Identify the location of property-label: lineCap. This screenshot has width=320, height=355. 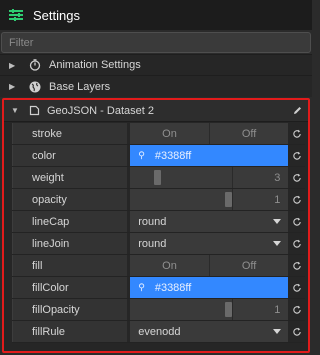
(70, 221).